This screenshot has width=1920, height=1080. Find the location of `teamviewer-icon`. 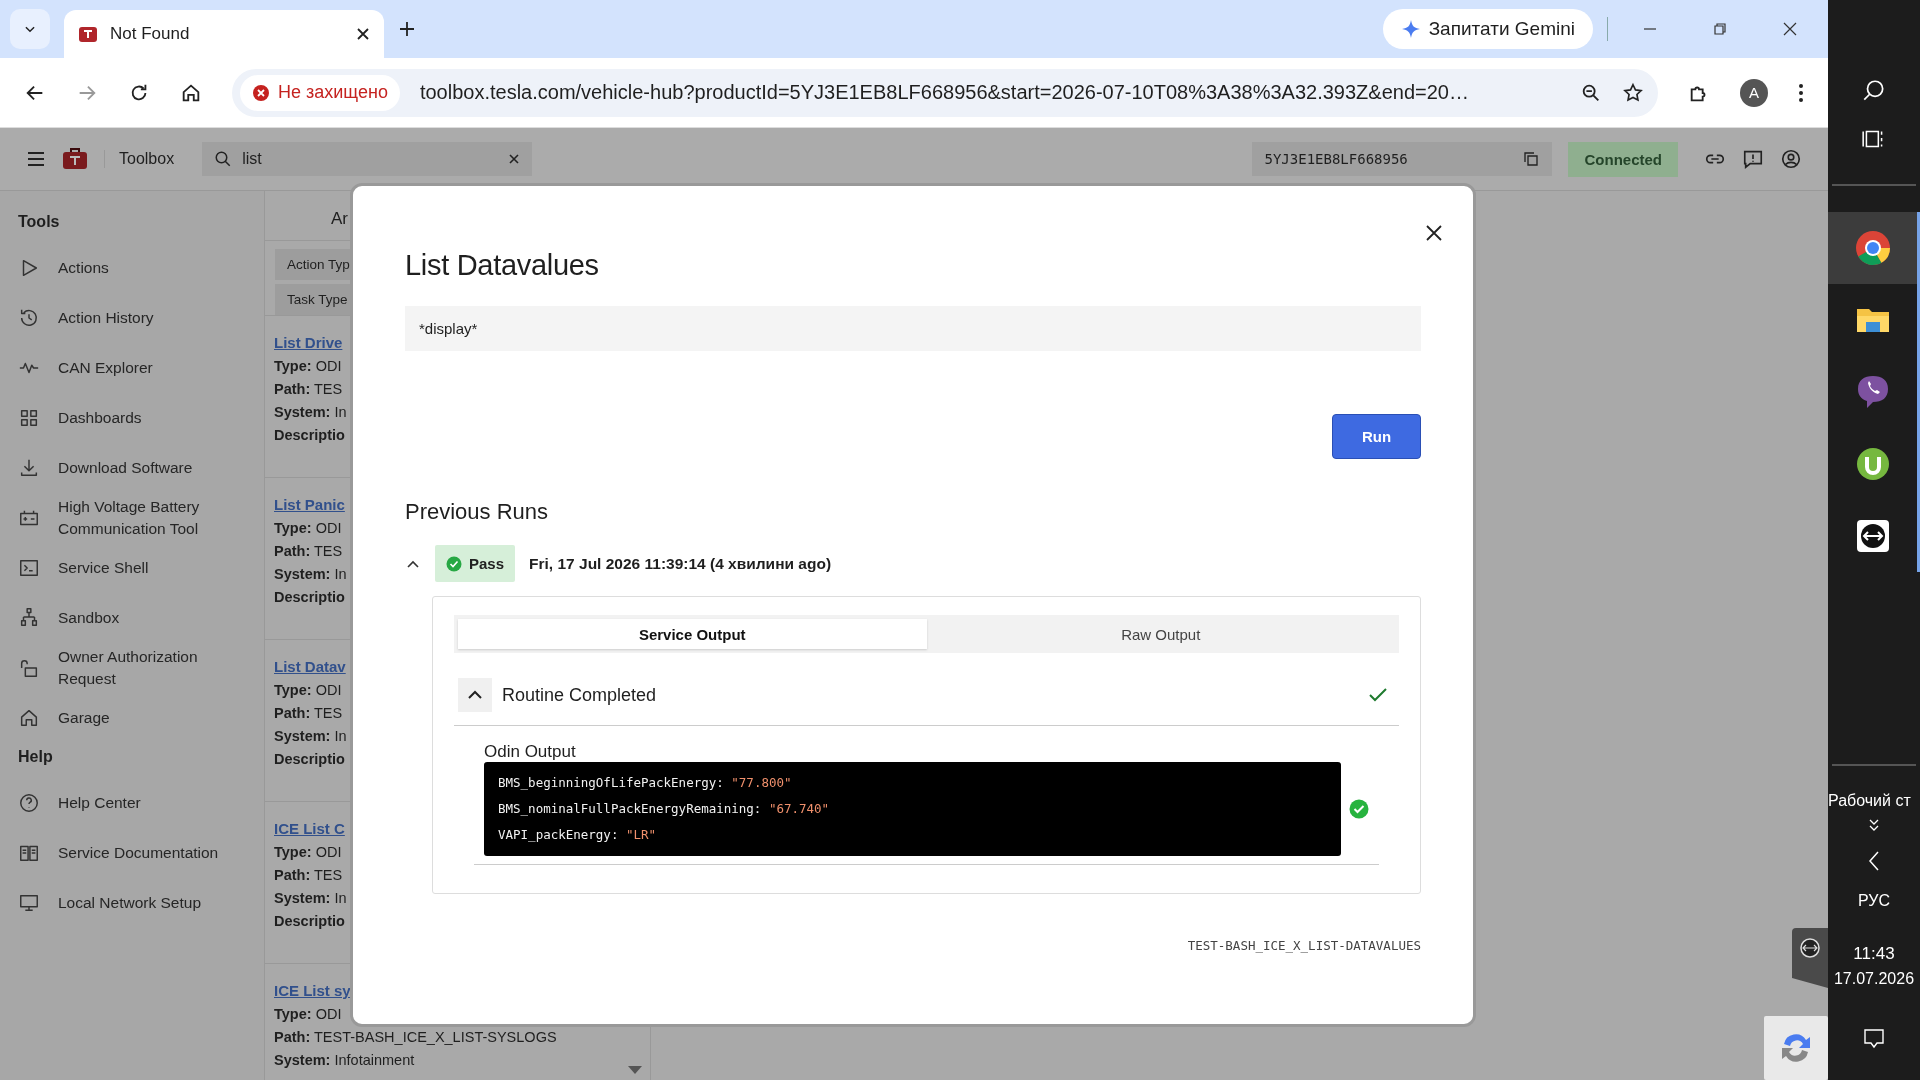

teamviewer-icon is located at coordinates (1872, 536).